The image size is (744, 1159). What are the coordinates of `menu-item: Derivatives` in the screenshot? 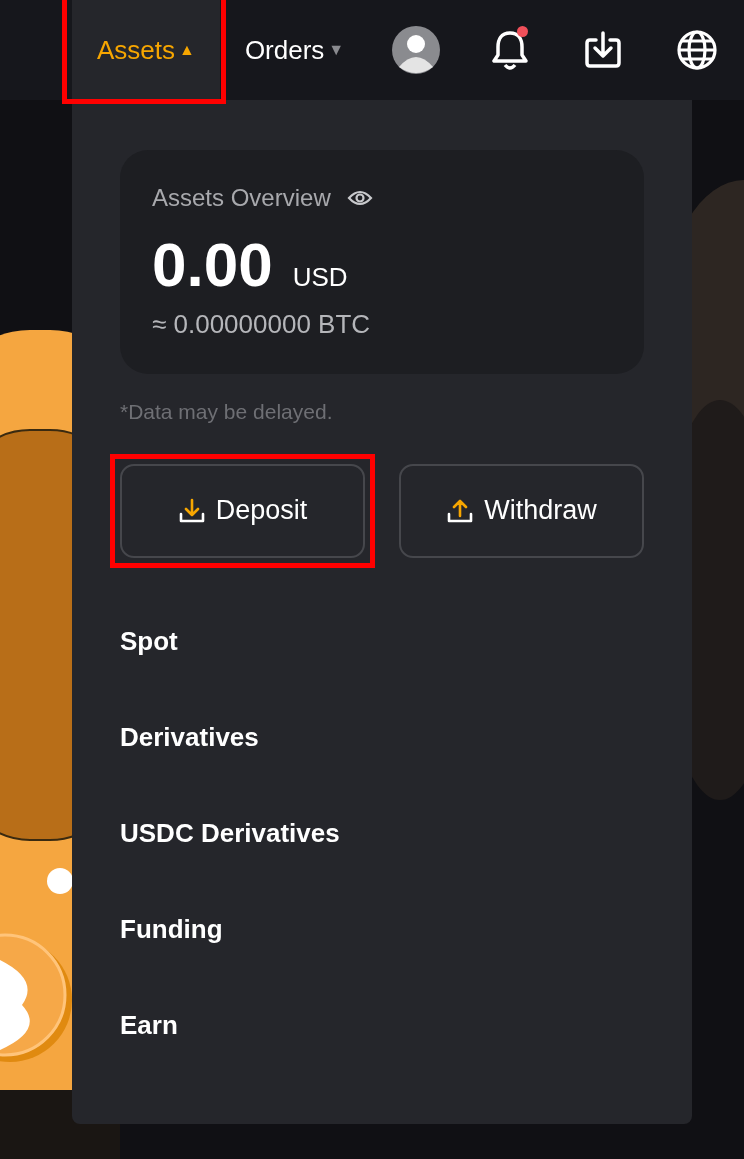 It's located at (382, 737).